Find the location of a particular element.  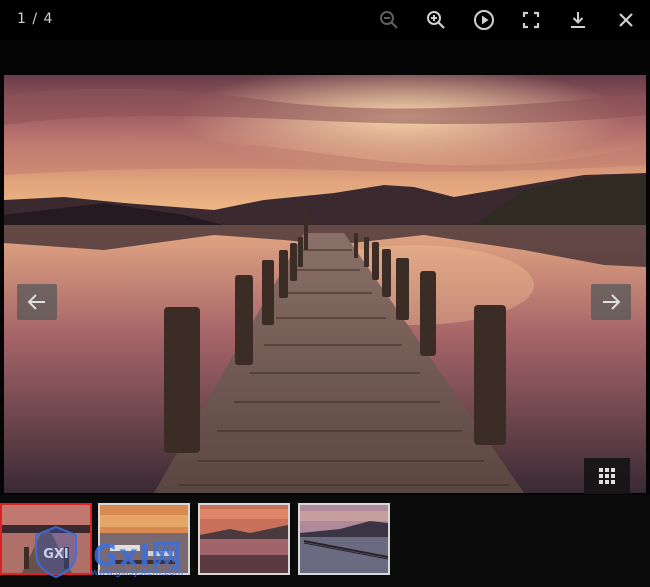

download-icon is located at coordinates (578, 20).